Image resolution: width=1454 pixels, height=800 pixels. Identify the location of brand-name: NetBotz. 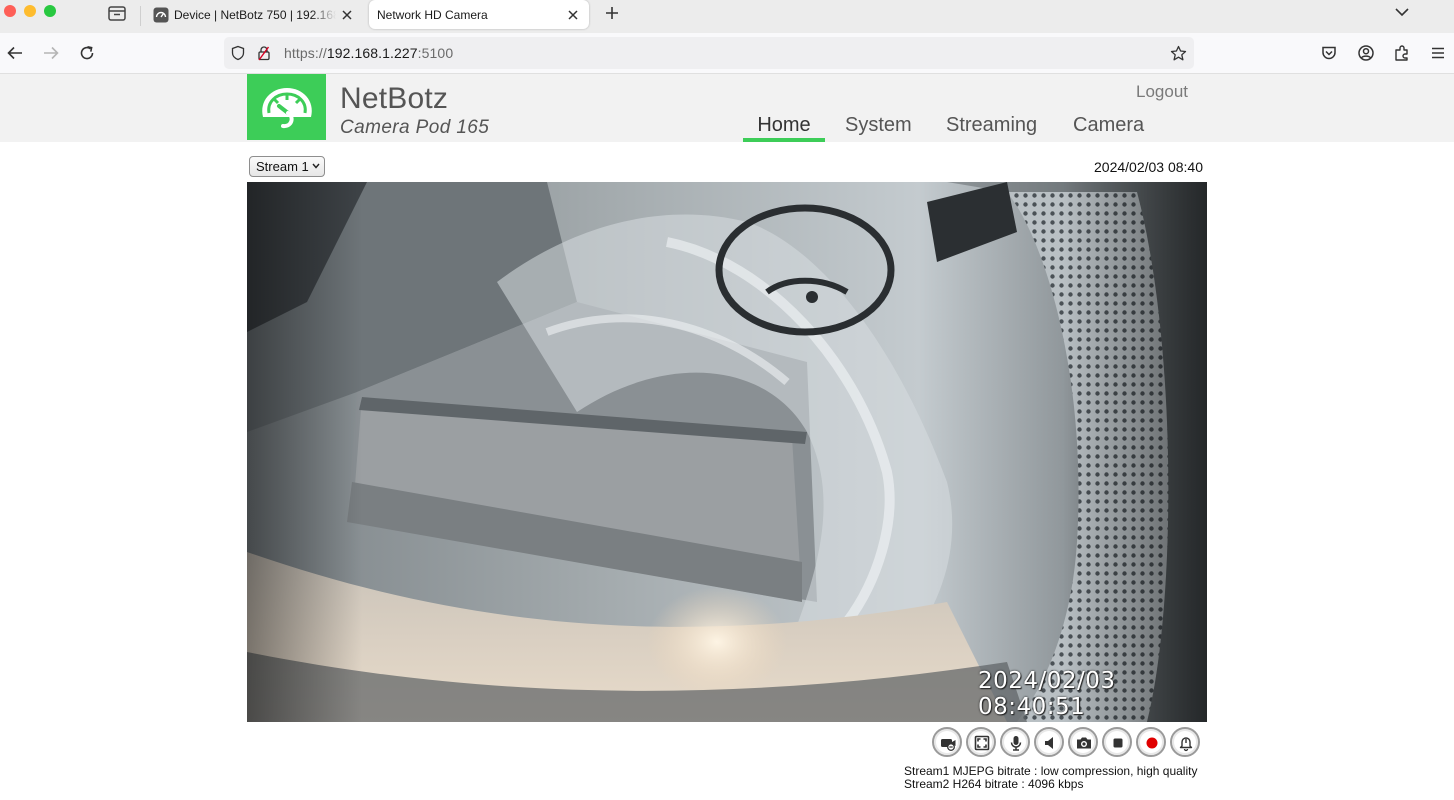
(394, 98).